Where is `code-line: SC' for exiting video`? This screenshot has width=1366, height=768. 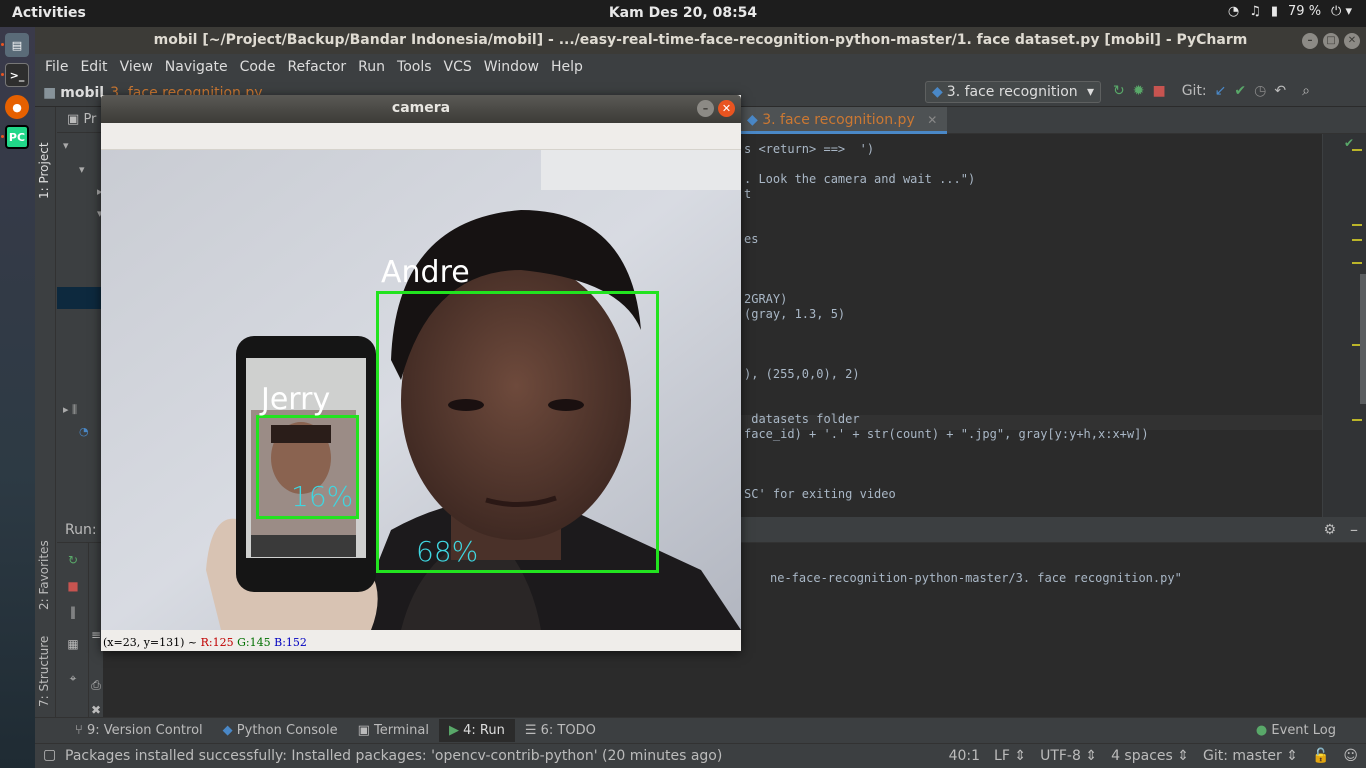
code-line: SC' for exiting video is located at coordinates (820, 494).